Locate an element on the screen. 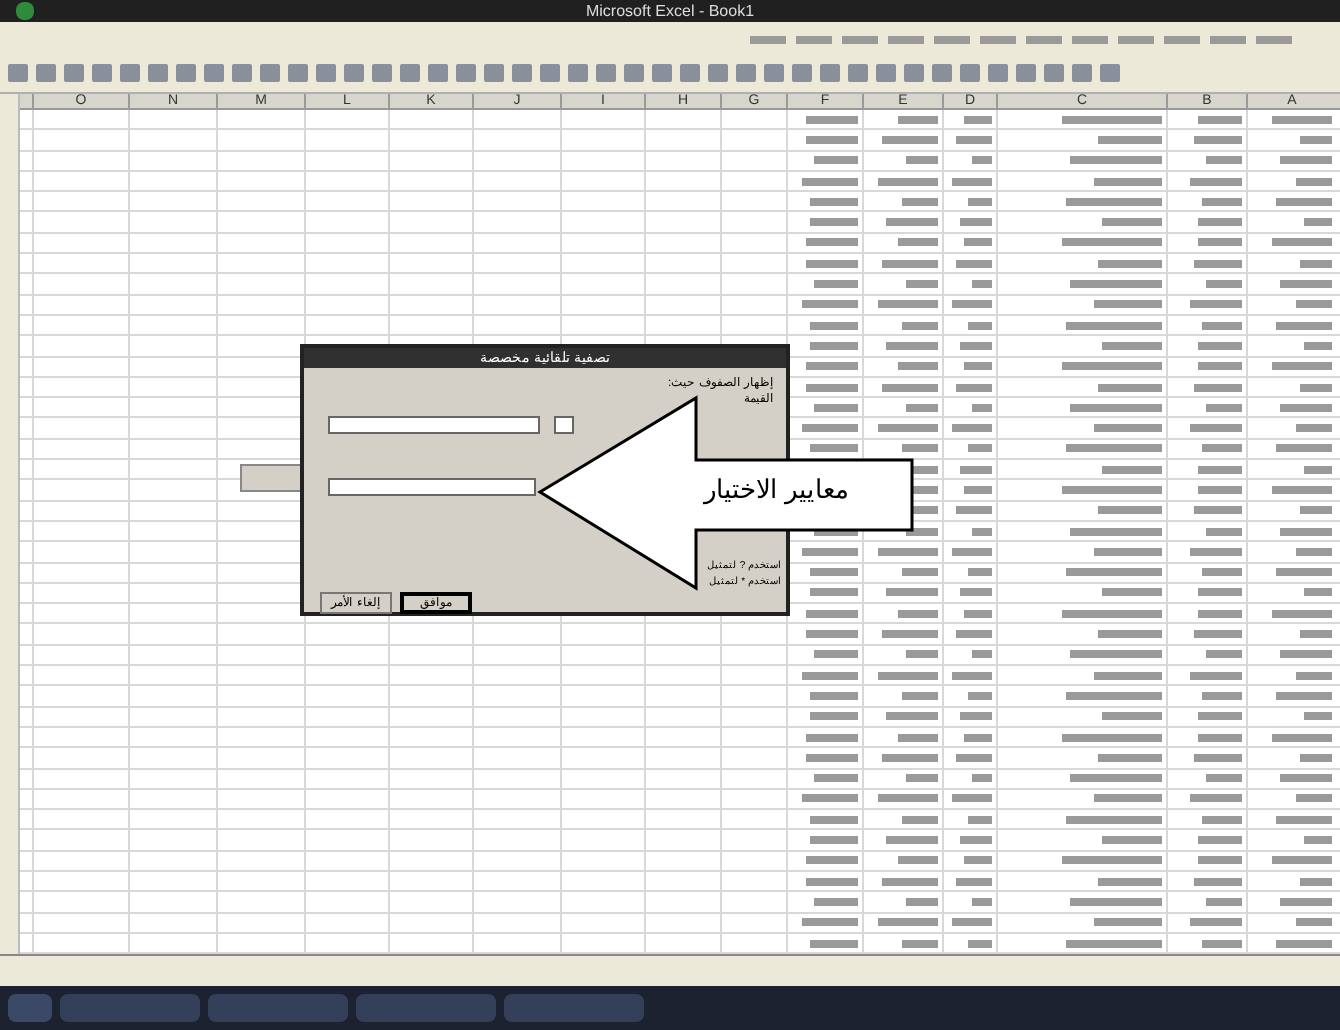  vertical-scrollbar is located at coordinates (10, 524).